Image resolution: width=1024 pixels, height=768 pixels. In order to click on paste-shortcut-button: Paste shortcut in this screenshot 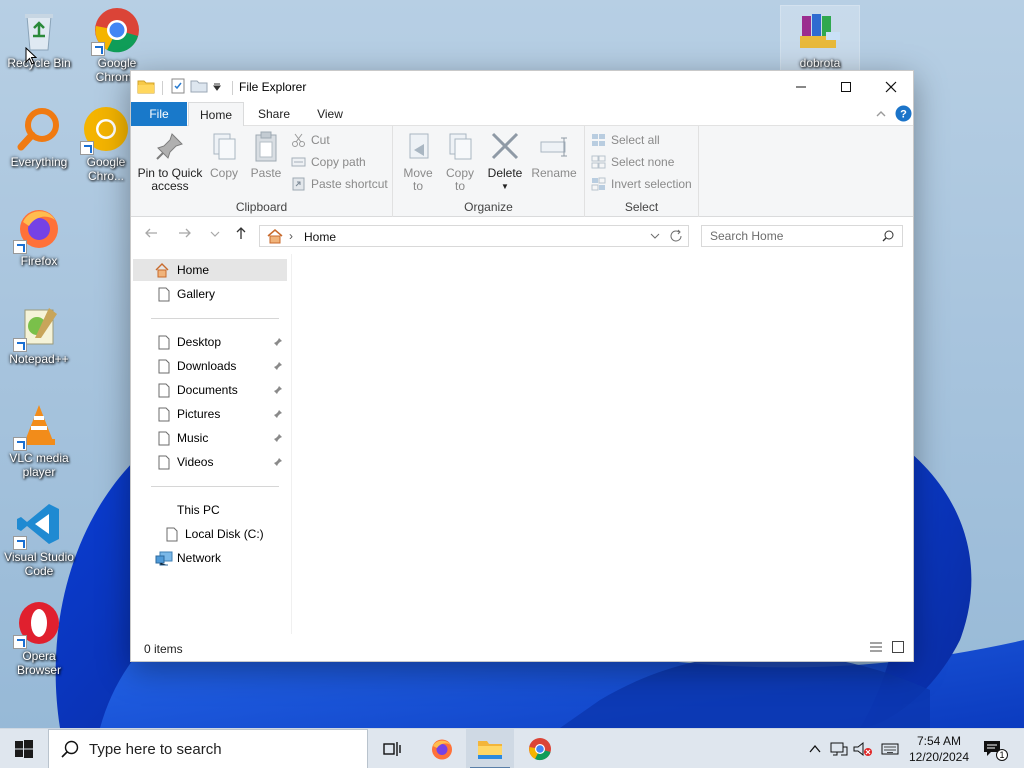, I will do `click(339, 184)`.